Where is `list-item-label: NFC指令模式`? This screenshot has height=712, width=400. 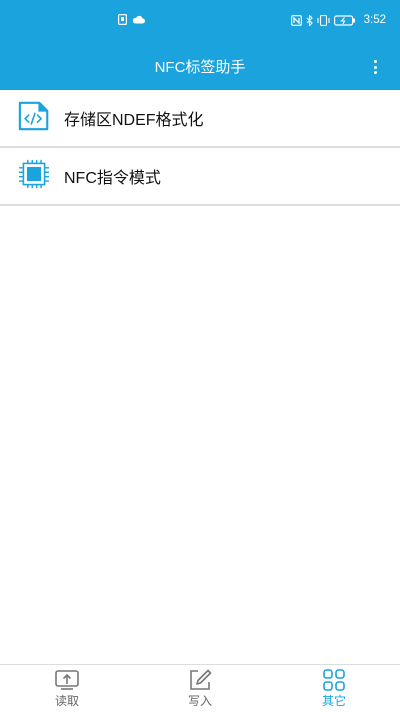 list-item-label: NFC指令模式 is located at coordinates (112, 178).